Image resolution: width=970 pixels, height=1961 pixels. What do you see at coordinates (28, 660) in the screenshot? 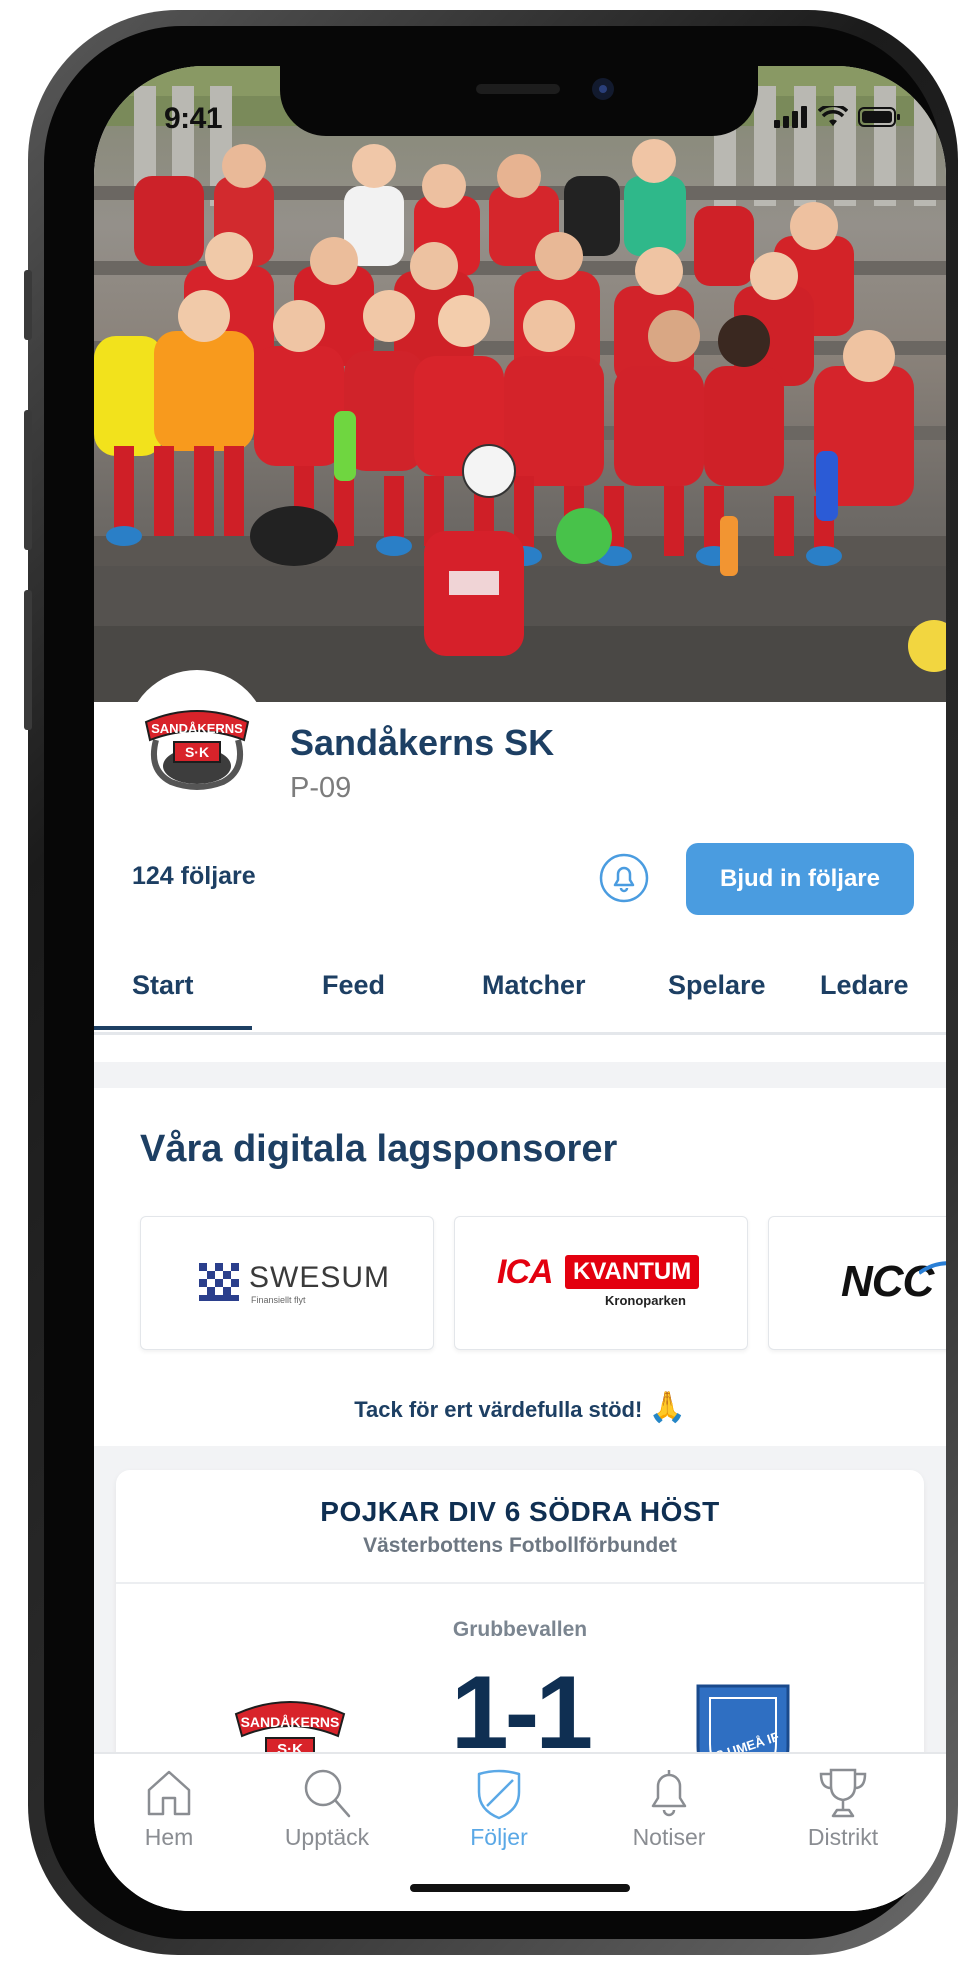
I see `volume-down-button` at bounding box center [28, 660].